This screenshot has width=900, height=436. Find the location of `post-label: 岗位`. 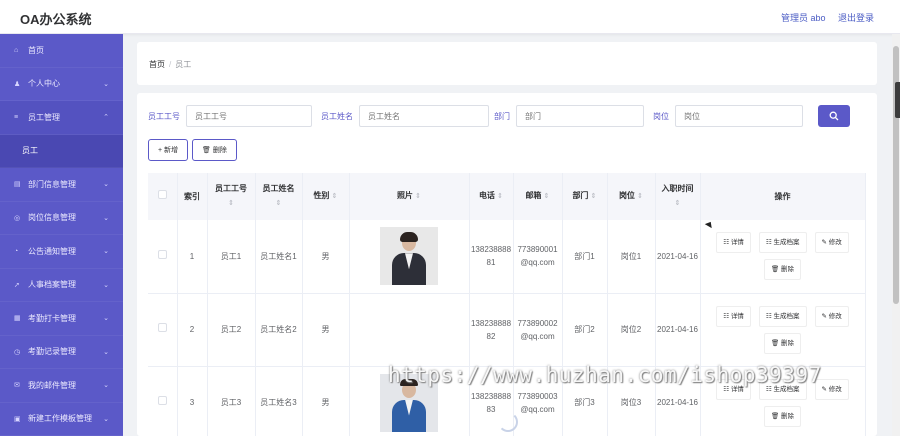

post-label: 岗位 is located at coordinates (661, 116).